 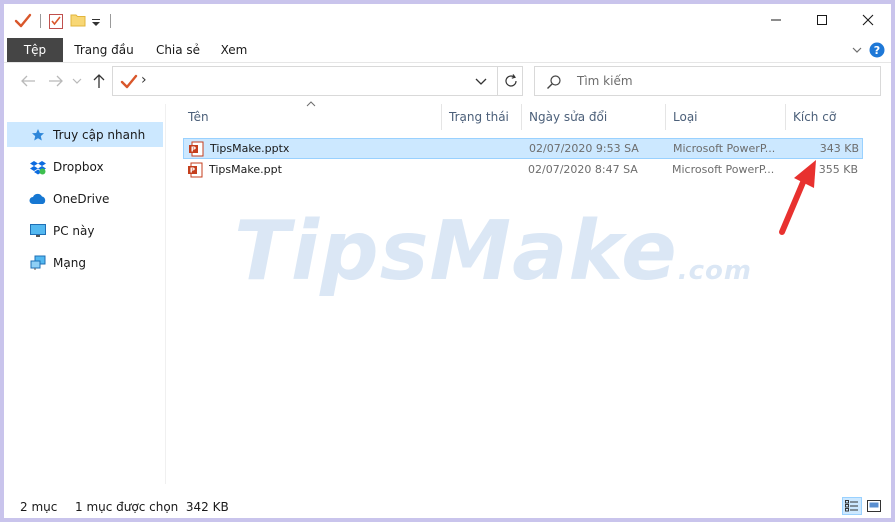 I want to click on refresh-icon, so click(x=510, y=80).